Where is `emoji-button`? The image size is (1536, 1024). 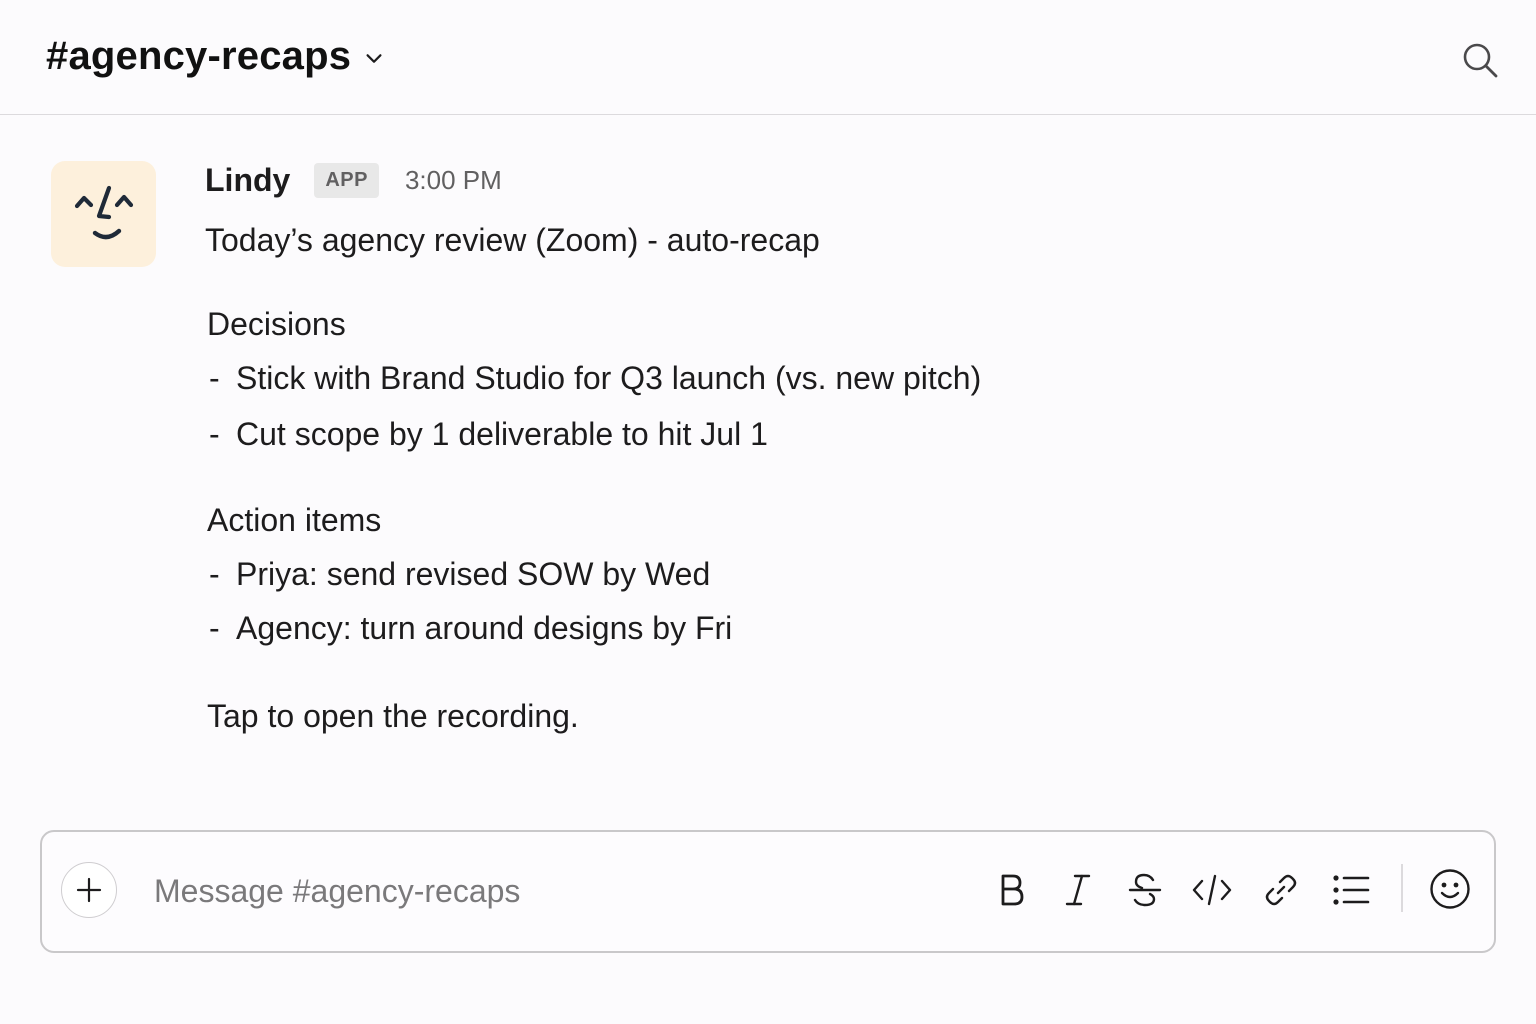
emoji-button is located at coordinates (1450, 889).